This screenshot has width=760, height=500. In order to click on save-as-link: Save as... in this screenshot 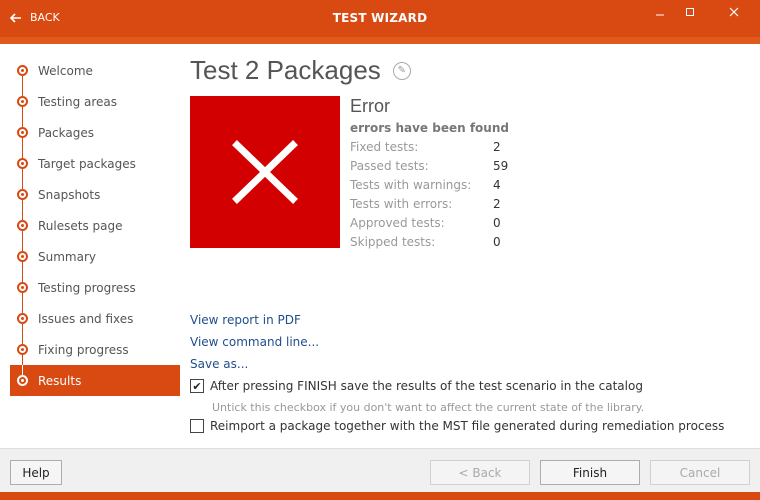, I will do `click(254, 368)`.